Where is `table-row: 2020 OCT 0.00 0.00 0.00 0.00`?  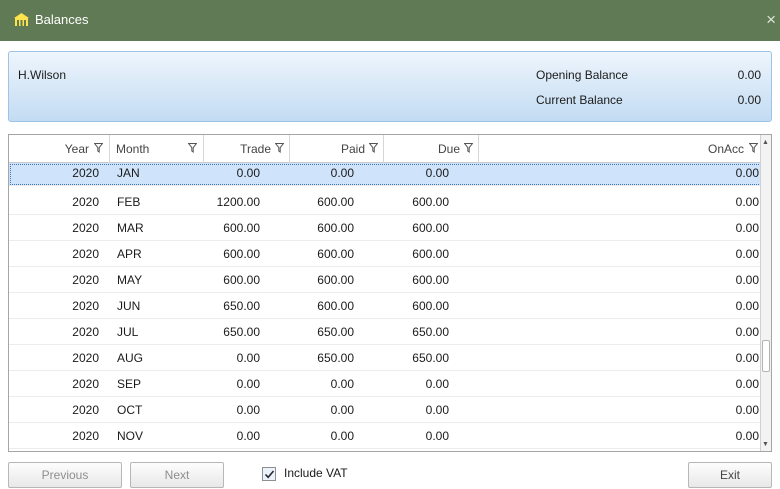
table-row: 2020 OCT 0.00 0.00 0.00 0.00 is located at coordinates (385, 410).